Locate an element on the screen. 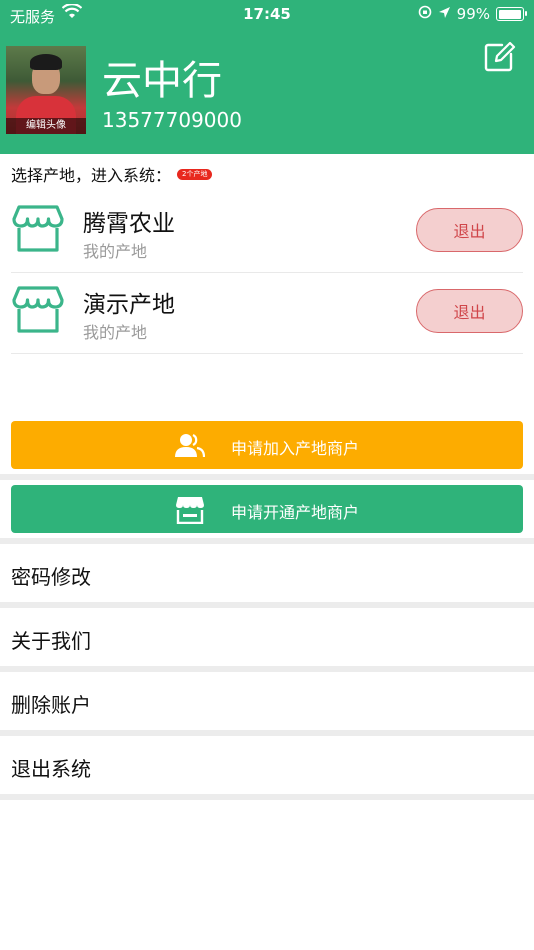 This screenshot has width=534, height=950. farm-count-badge: 2个产地 is located at coordinates (195, 174).